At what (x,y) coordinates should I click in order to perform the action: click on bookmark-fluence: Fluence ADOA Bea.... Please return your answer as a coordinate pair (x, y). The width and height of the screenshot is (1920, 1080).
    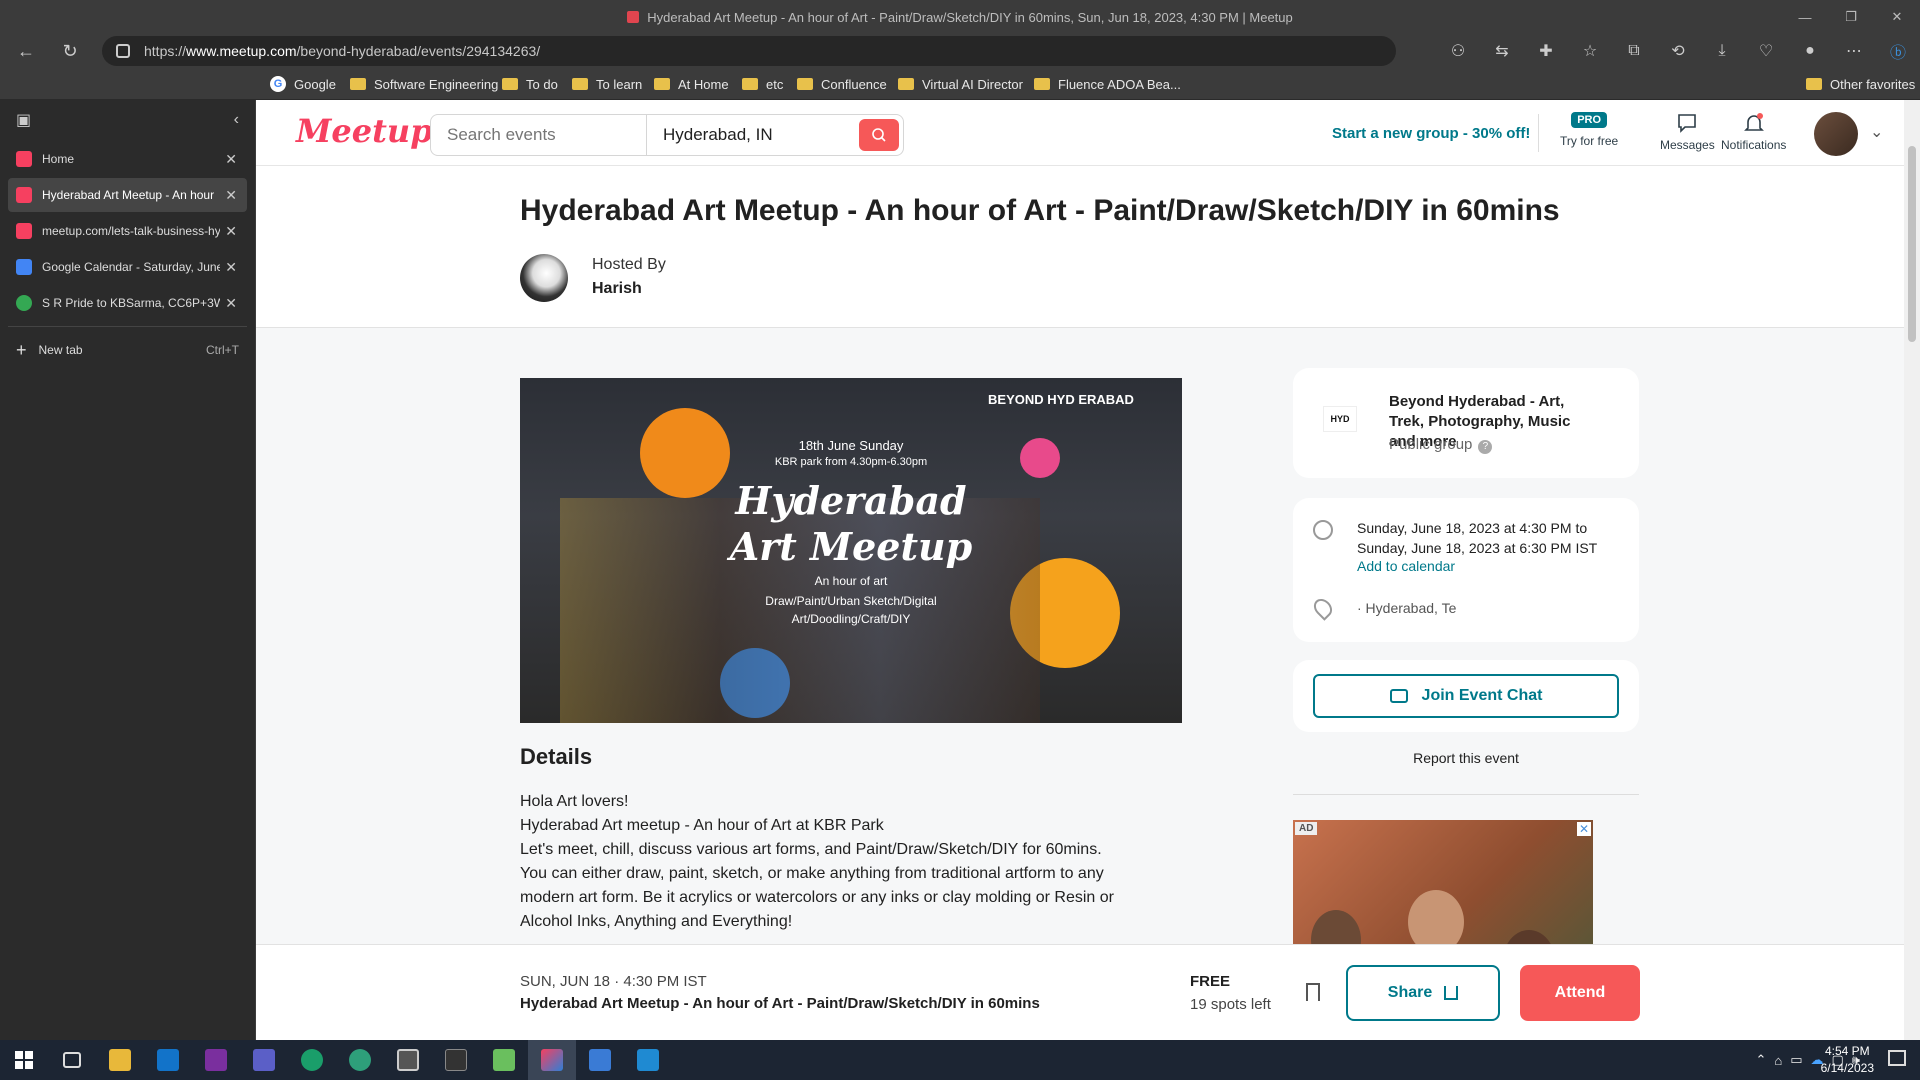
    Looking at the image, I should click on (1107, 84).